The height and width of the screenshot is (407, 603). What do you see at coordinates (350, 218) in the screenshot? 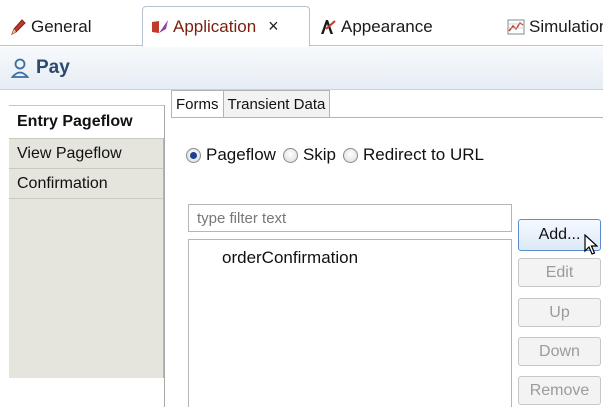
I see `filter-input` at bounding box center [350, 218].